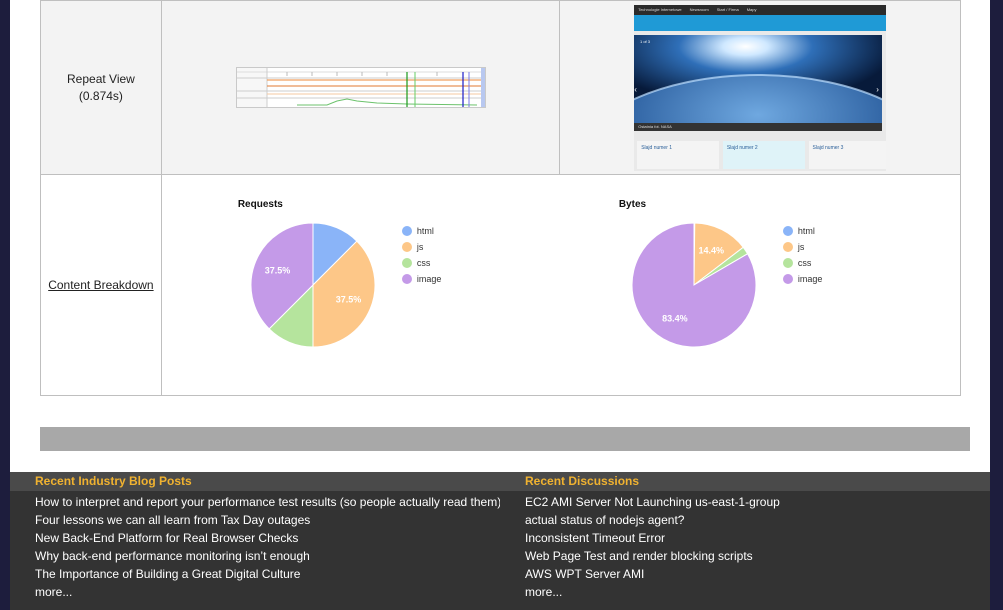 The height and width of the screenshot is (610, 1003). I want to click on thumb-prev-arrow: ‹, so click(635, 89).